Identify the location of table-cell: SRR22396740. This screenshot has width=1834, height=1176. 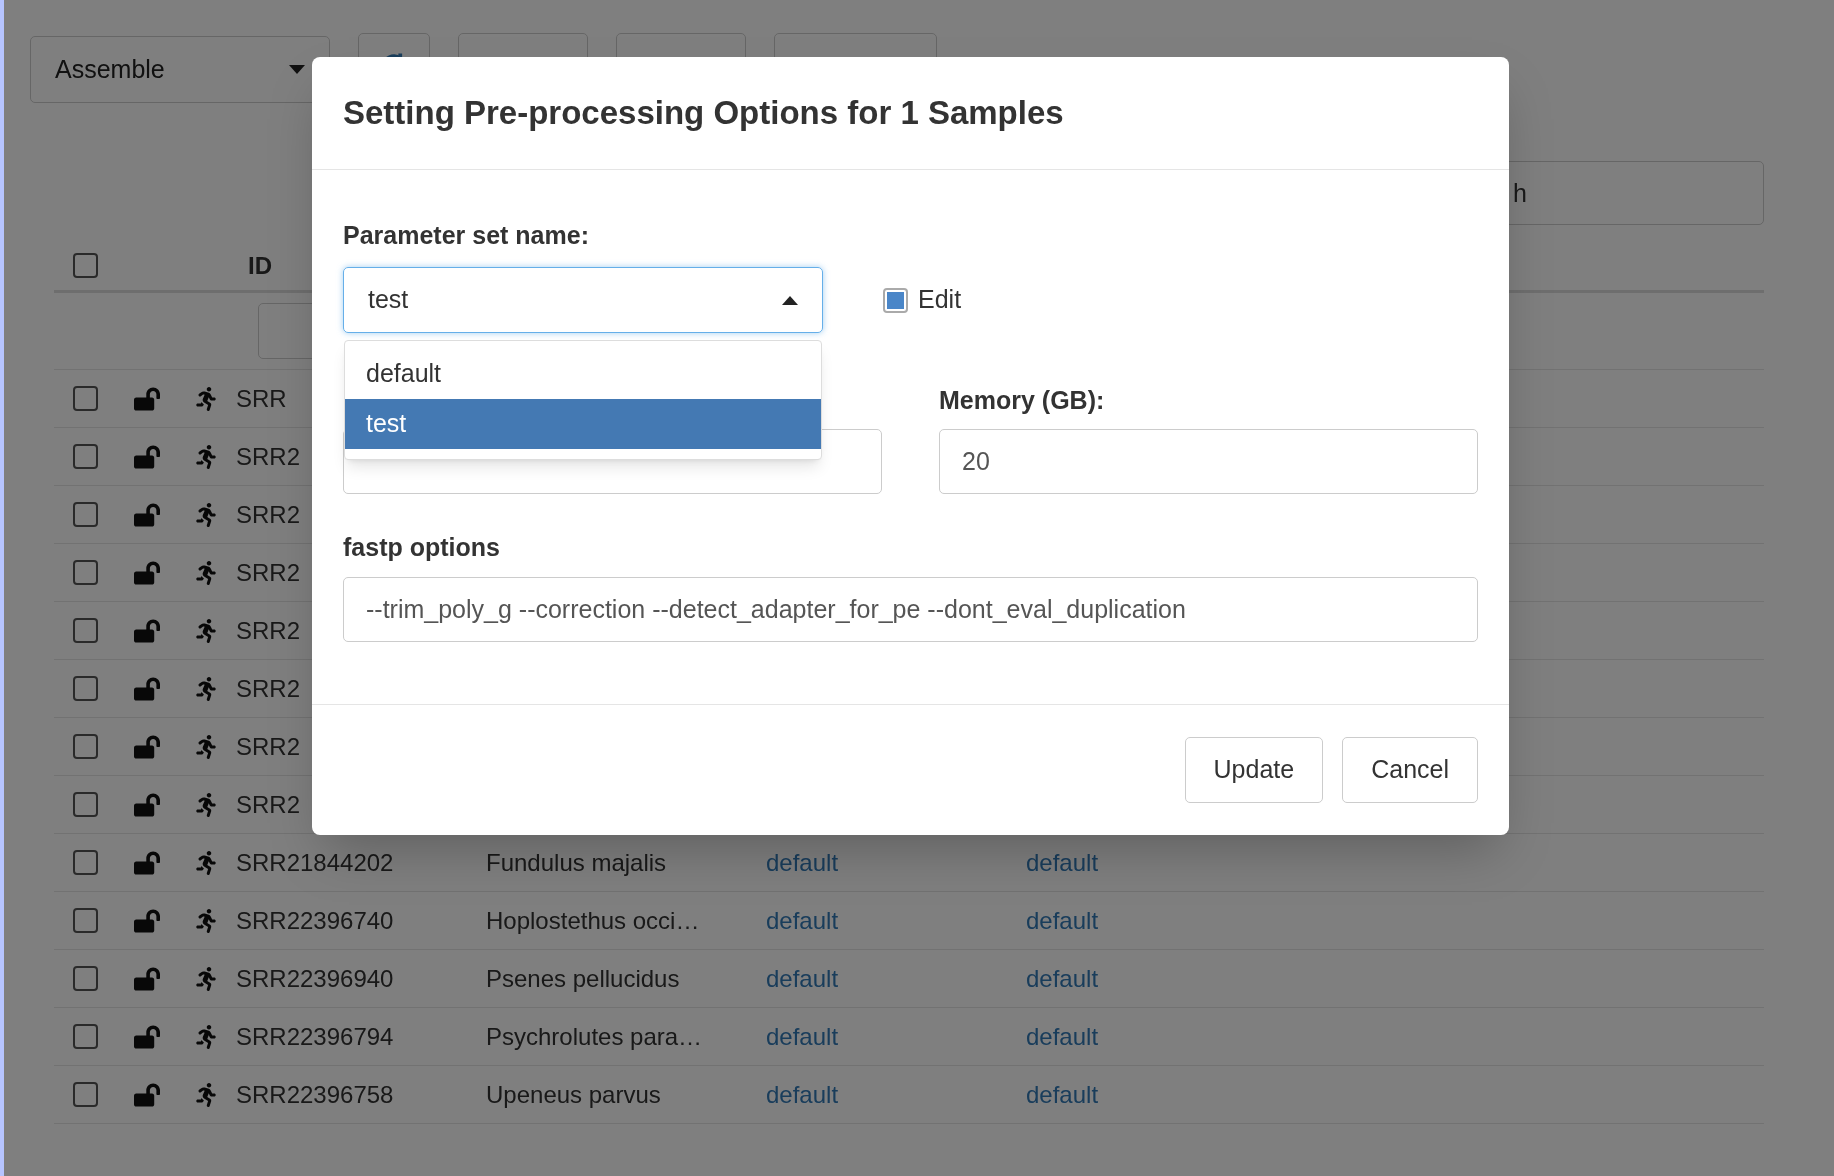
(315, 920).